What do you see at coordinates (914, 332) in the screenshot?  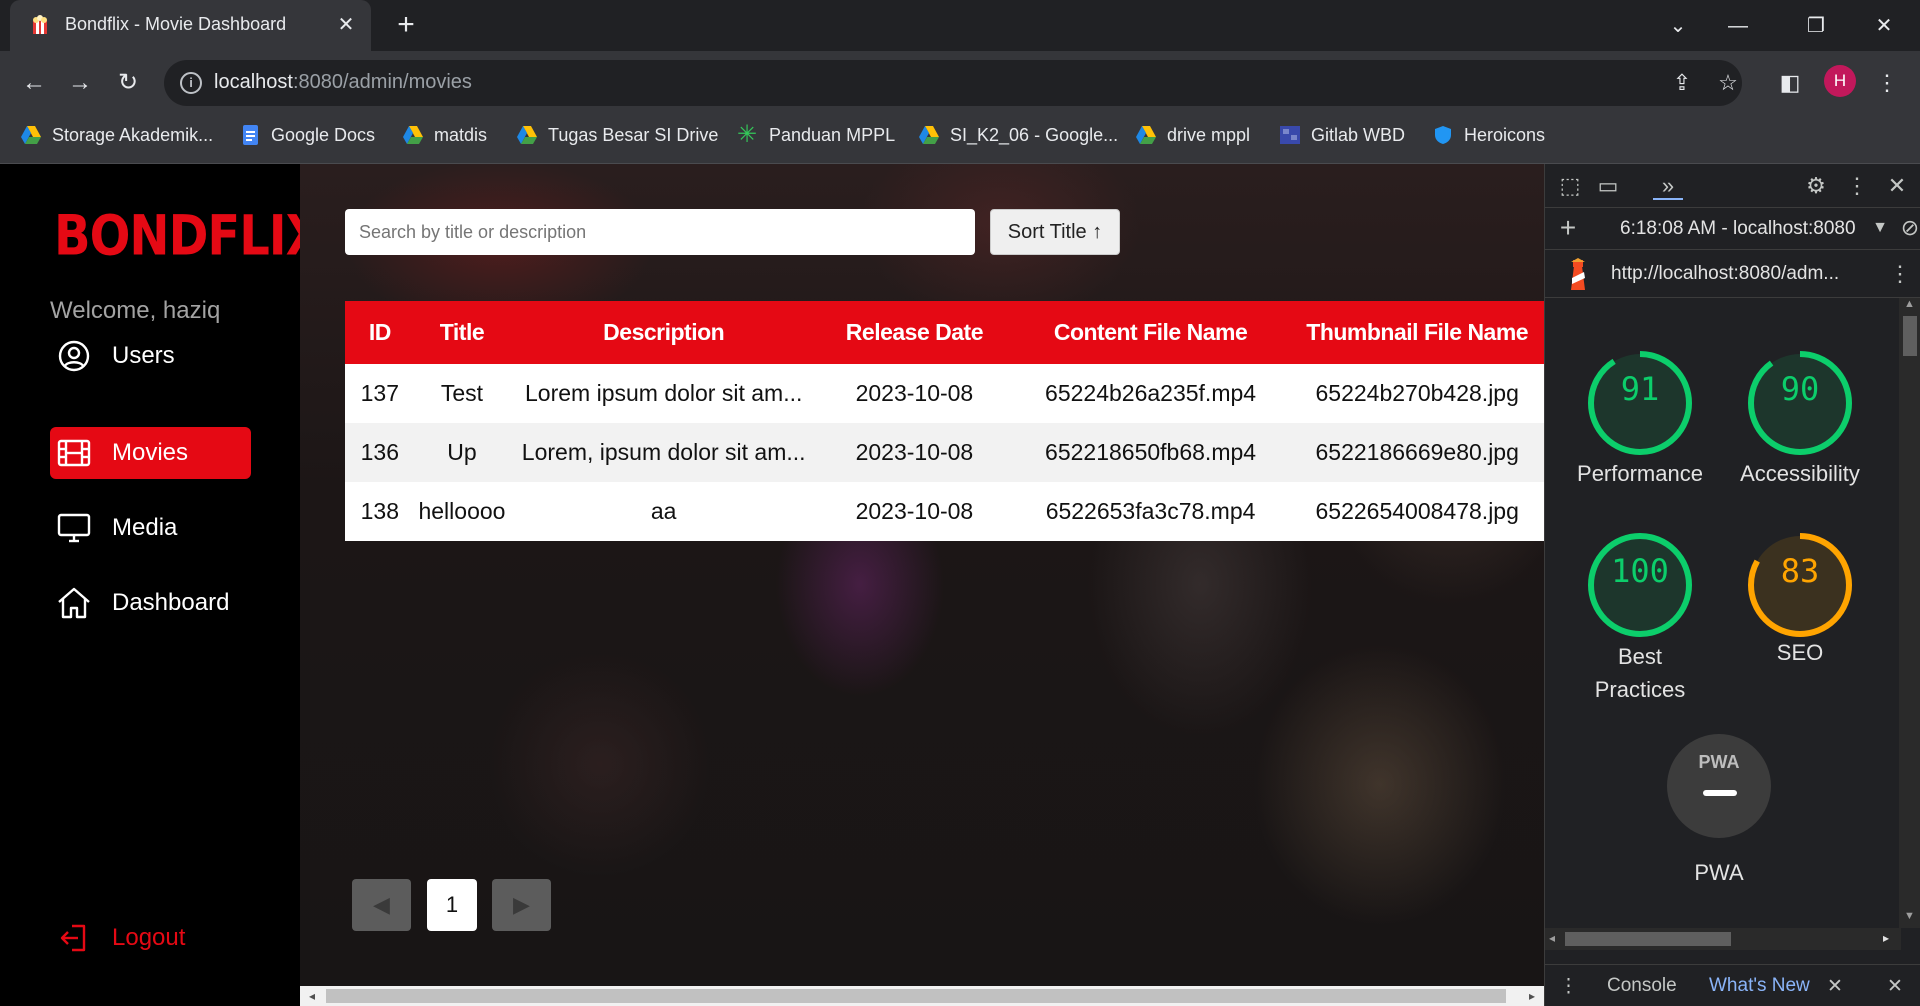 I see `column-header-release-date: Release Date` at bounding box center [914, 332].